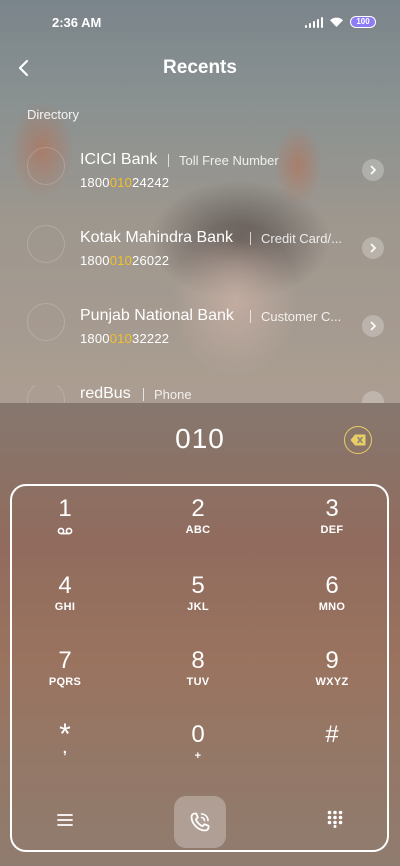 The height and width of the screenshot is (866, 400). Describe the element at coordinates (332, 752) in the screenshot. I see `key-hash: #` at that location.